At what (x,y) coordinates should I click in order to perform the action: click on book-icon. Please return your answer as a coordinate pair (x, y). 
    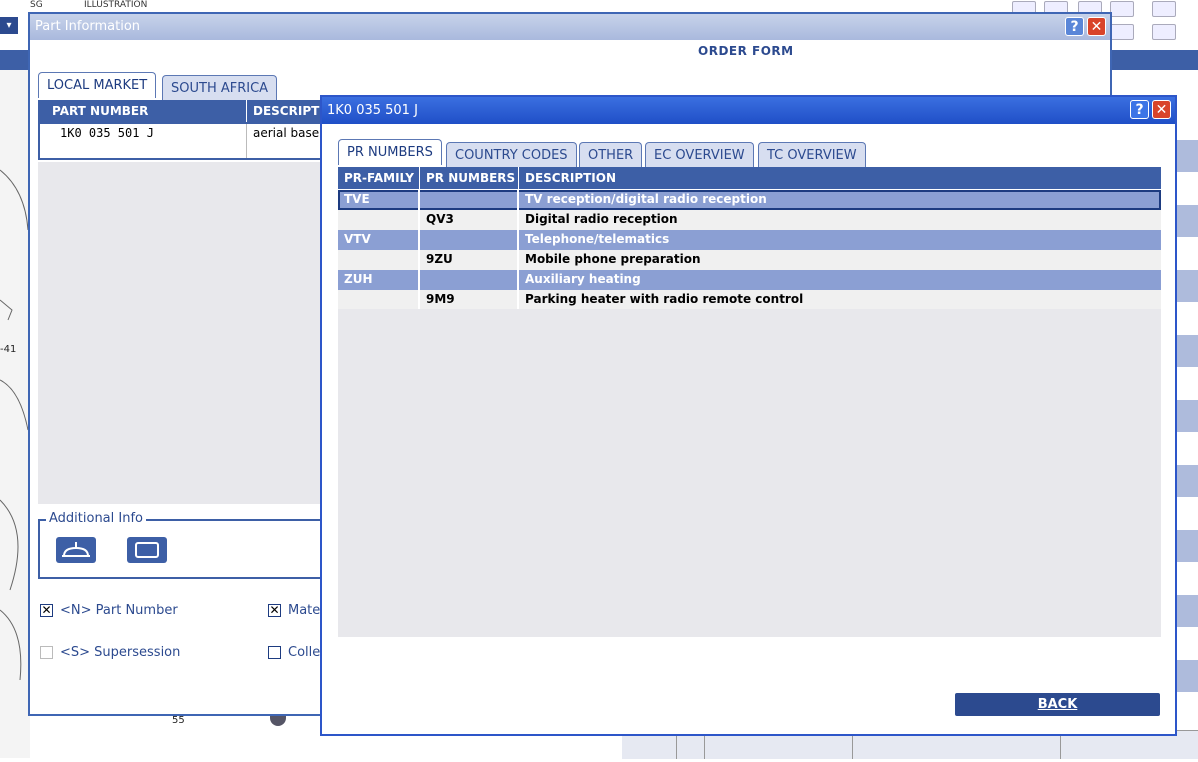
    Looking at the image, I should click on (147, 550).